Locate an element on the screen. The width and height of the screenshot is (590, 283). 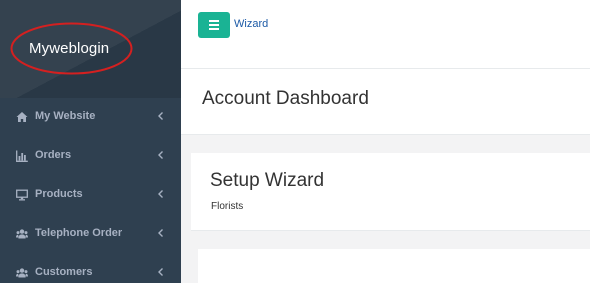
sidebar-item-label: Orders is located at coordinates (53, 155).